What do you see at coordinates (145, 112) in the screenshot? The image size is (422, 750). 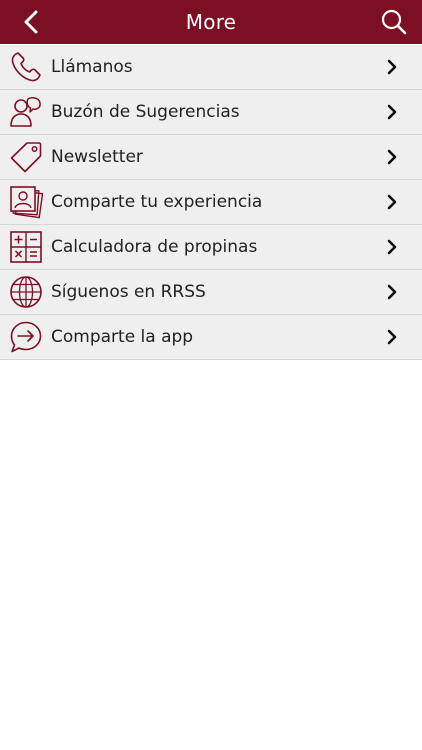 I see `menu-item-label: Buzón de Sugerencias` at bounding box center [145, 112].